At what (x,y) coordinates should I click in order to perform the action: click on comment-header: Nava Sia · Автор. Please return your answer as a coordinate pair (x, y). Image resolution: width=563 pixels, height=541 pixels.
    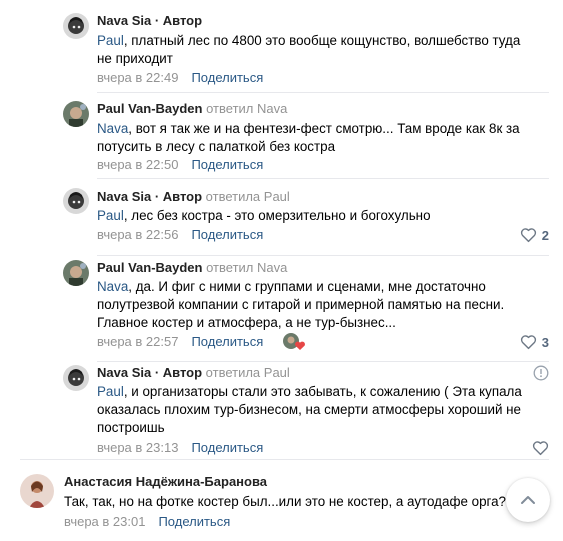
    Looking at the image, I should click on (149, 21).